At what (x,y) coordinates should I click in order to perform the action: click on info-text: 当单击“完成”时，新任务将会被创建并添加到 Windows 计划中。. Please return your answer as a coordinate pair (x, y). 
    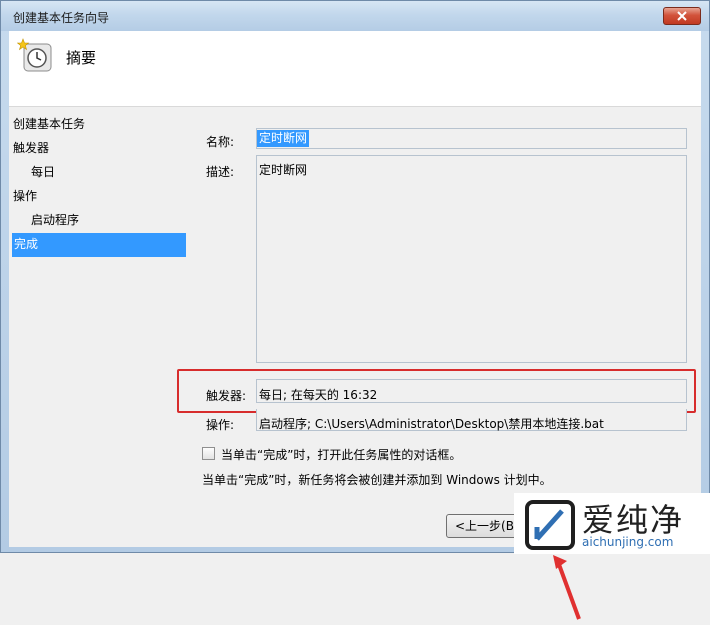
    Looking at the image, I should click on (377, 480).